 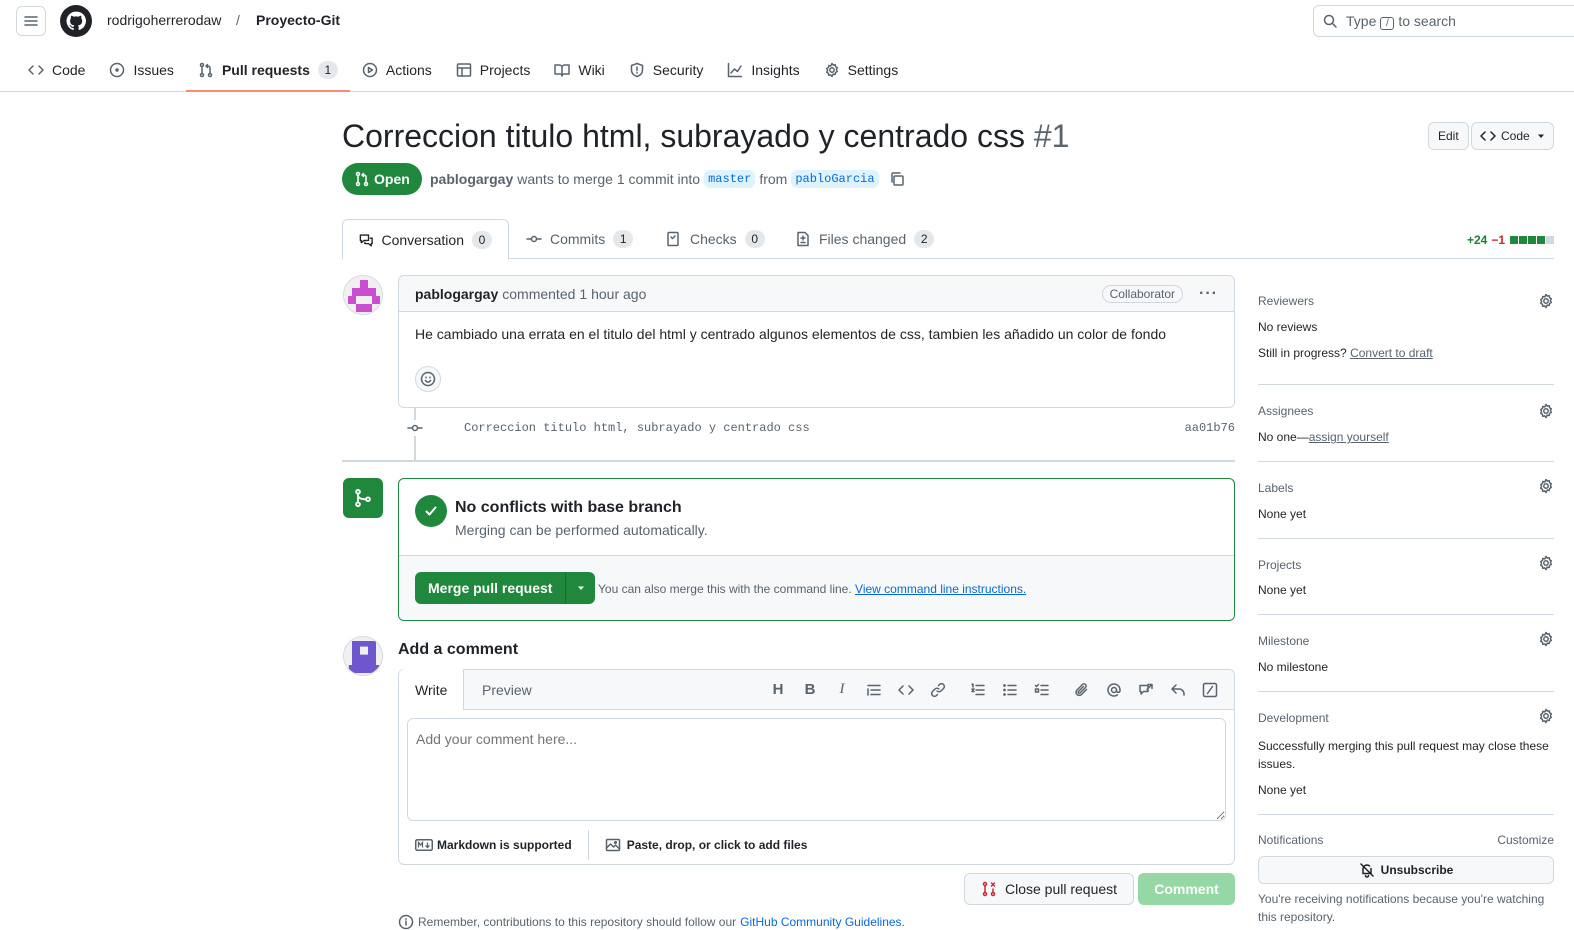 What do you see at coordinates (580, 588) in the screenshot?
I see `merge-options-button` at bounding box center [580, 588].